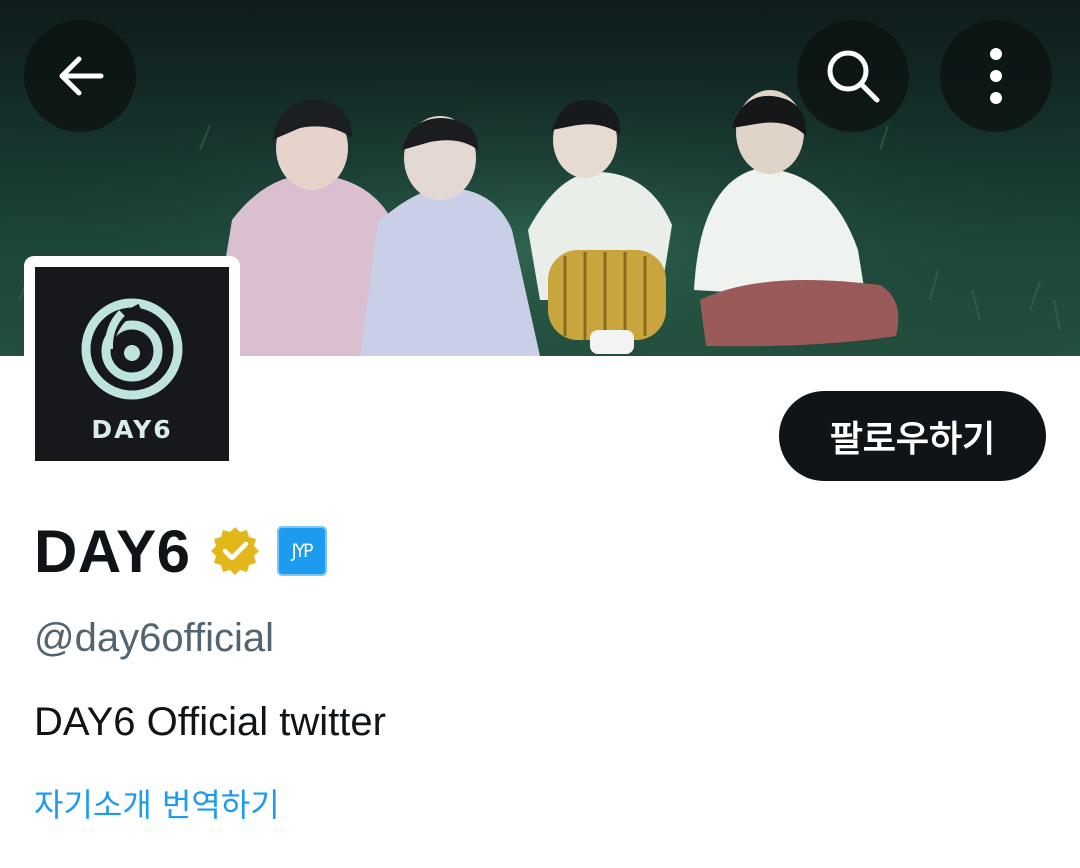 This screenshot has width=1080, height=868. Describe the element at coordinates (235, 551) in the screenshot. I see `gold-verified-badge-icon` at that location.